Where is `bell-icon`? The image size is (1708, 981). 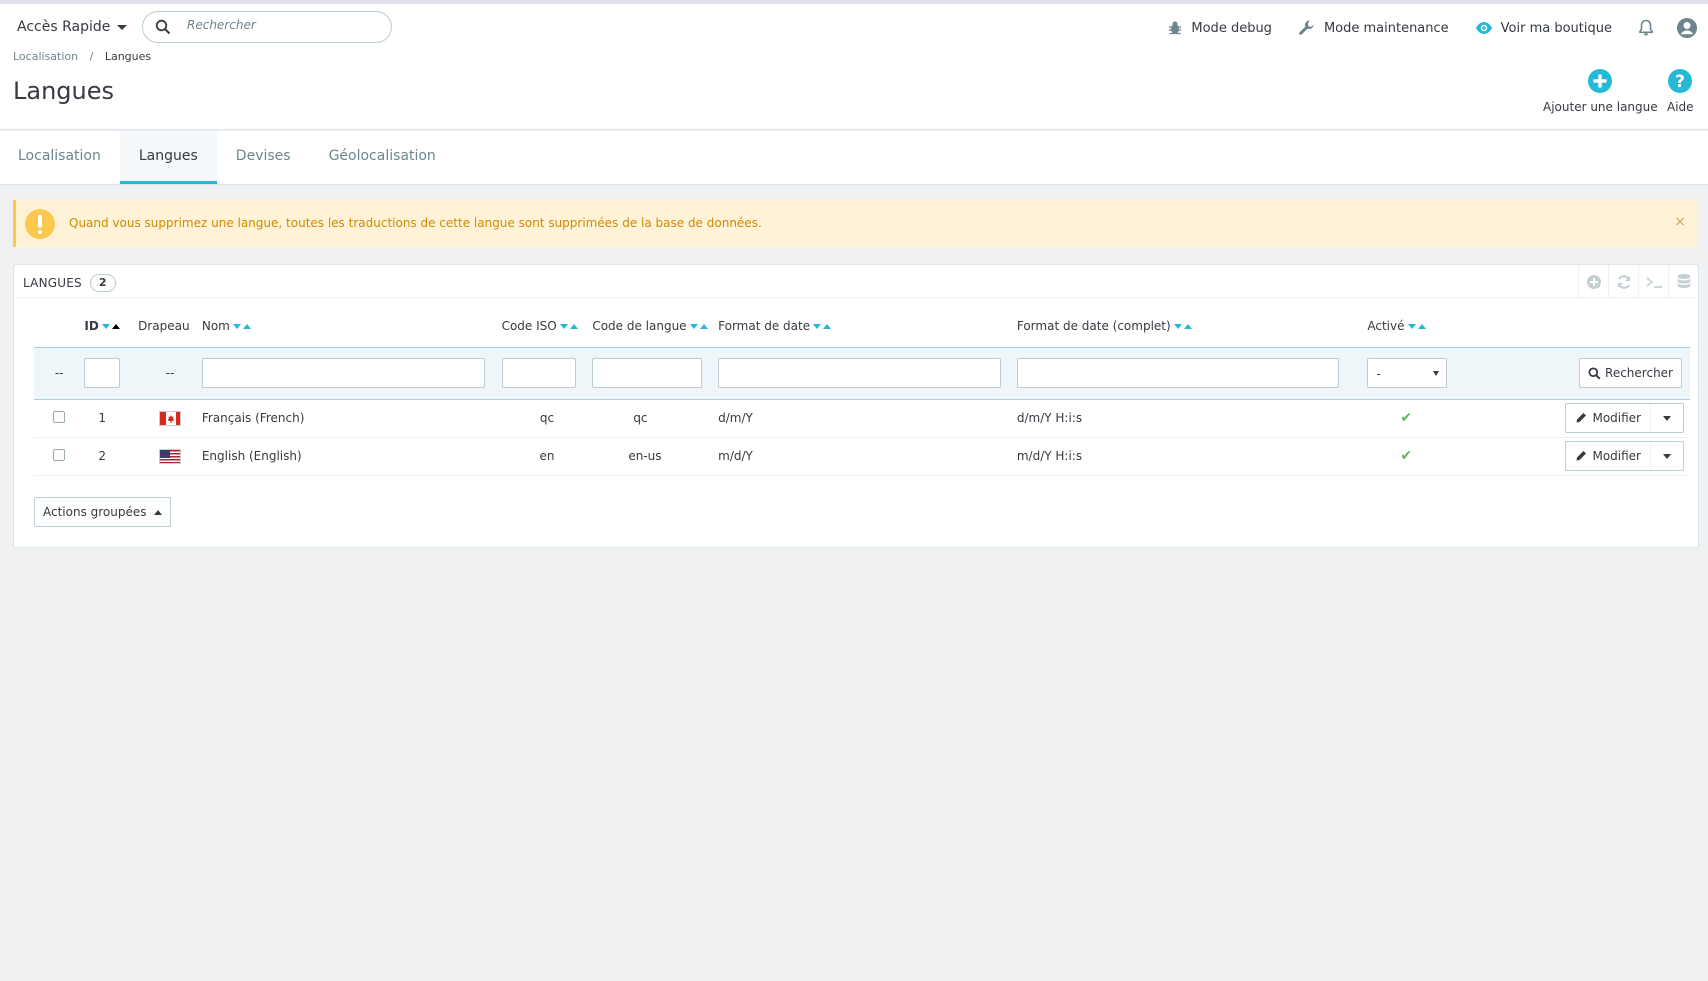
bell-icon is located at coordinates (1646, 27).